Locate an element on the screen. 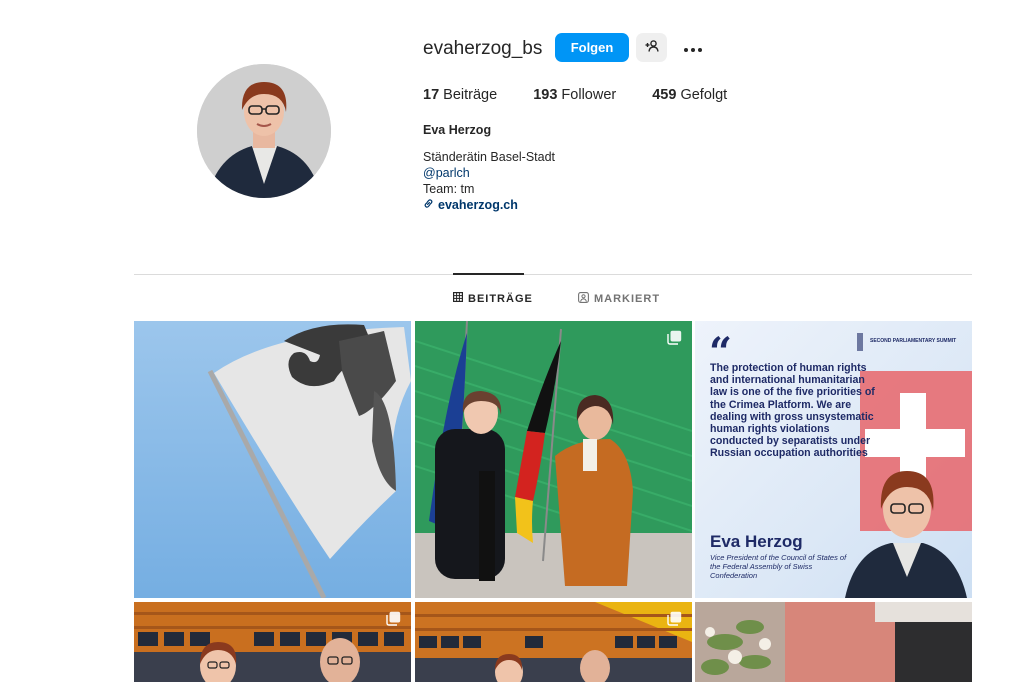  tab-tagged: MARKIERT is located at coordinates (619, 299).